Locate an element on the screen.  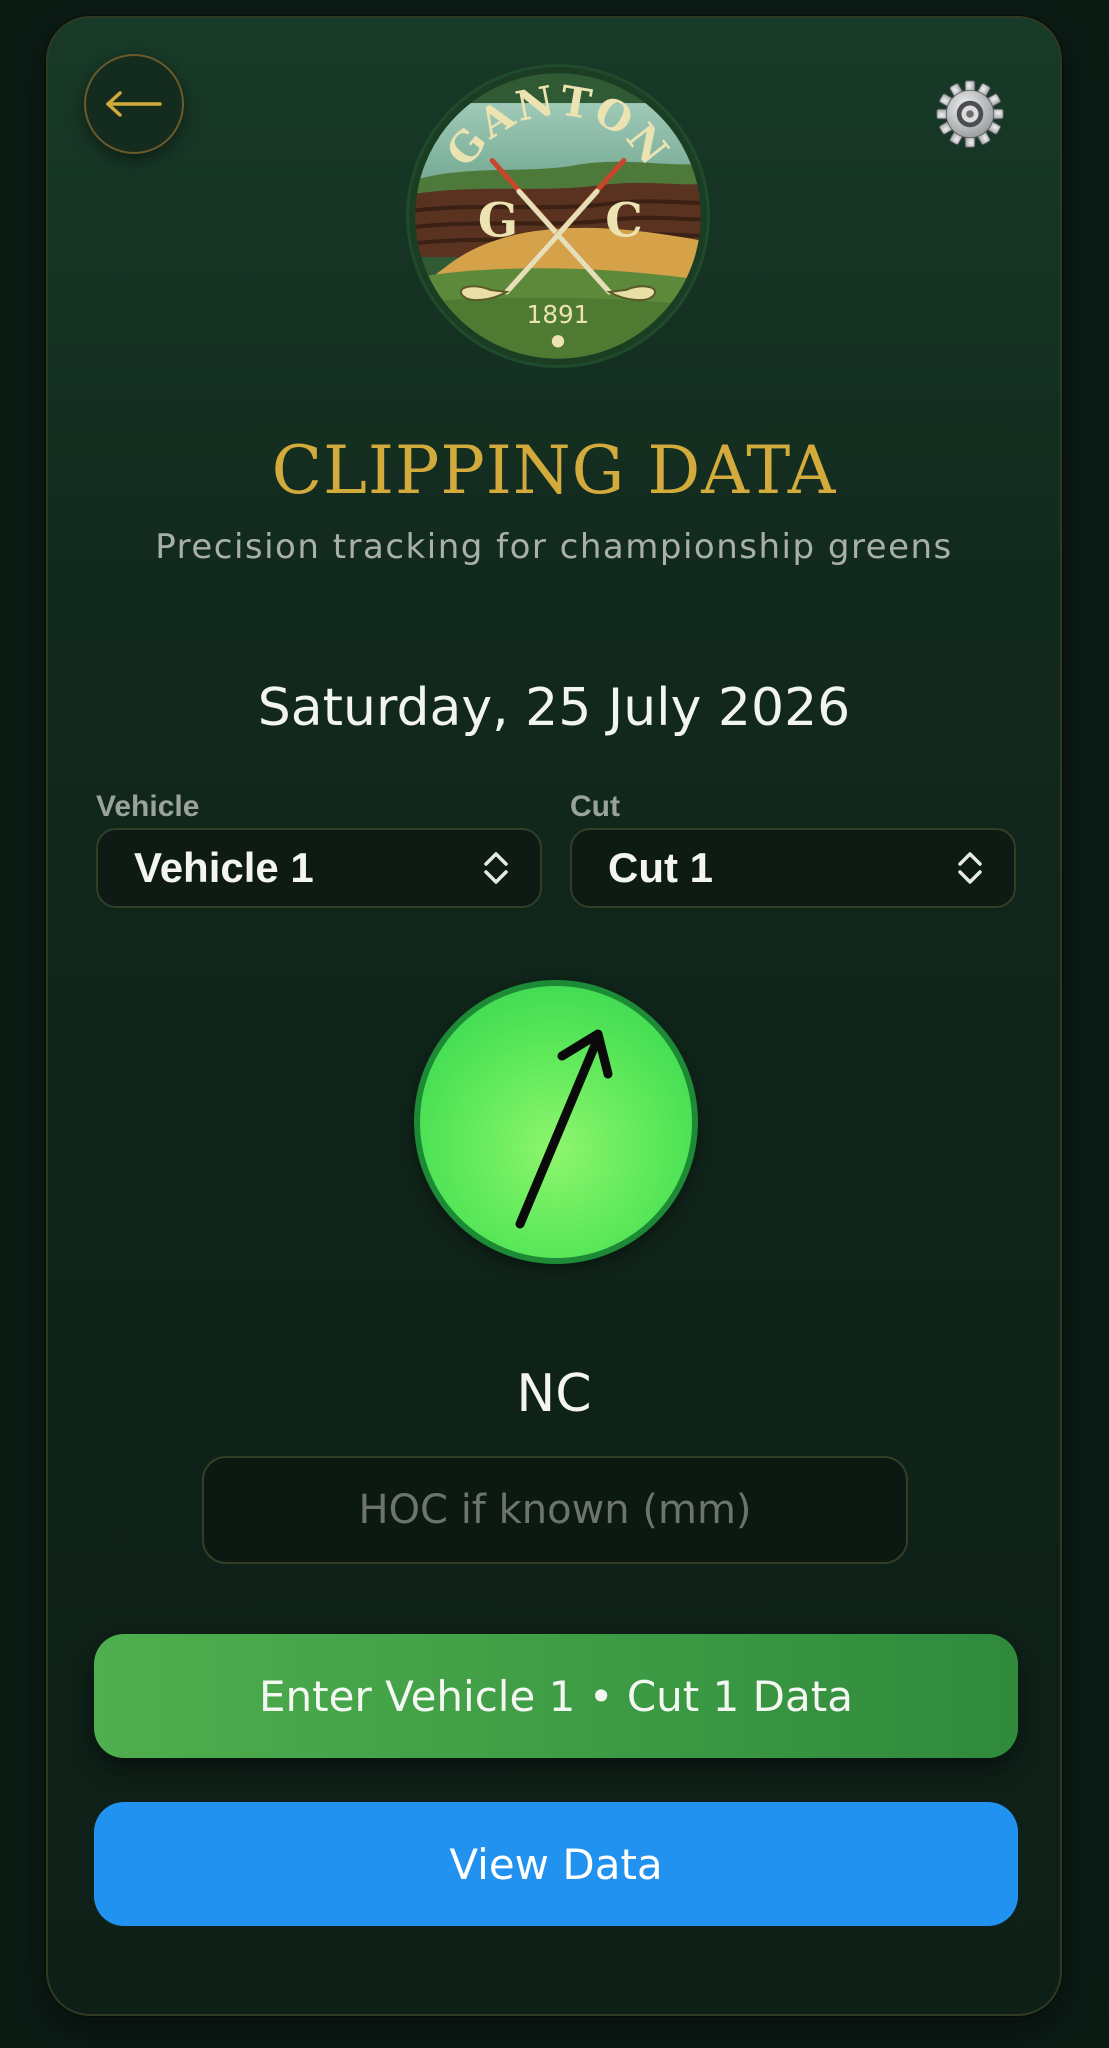
arrow-up-right-icon is located at coordinates (564, 1129).